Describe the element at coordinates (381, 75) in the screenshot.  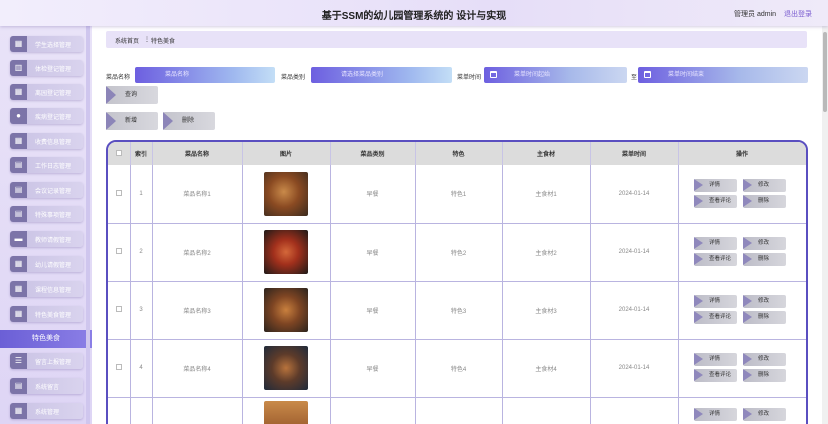
I see `type-filter-select: 请选择菜品类别` at that location.